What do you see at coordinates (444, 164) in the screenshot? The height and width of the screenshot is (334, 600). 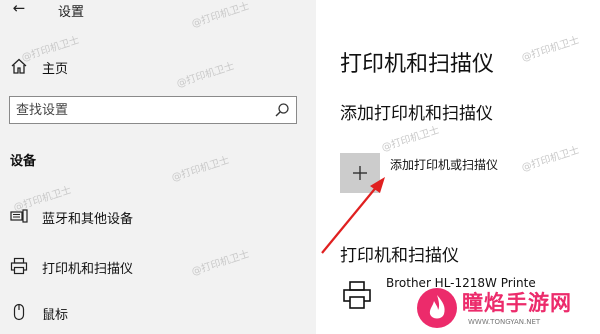 I see `add-printer-label: 添加打印机或扫描仪` at bounding box center [444, 164].